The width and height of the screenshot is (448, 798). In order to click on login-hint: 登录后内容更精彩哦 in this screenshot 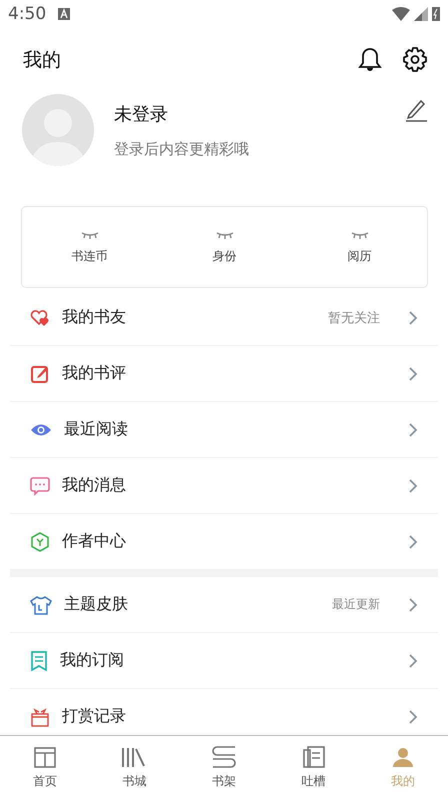, I will do `click(182, 149)`.